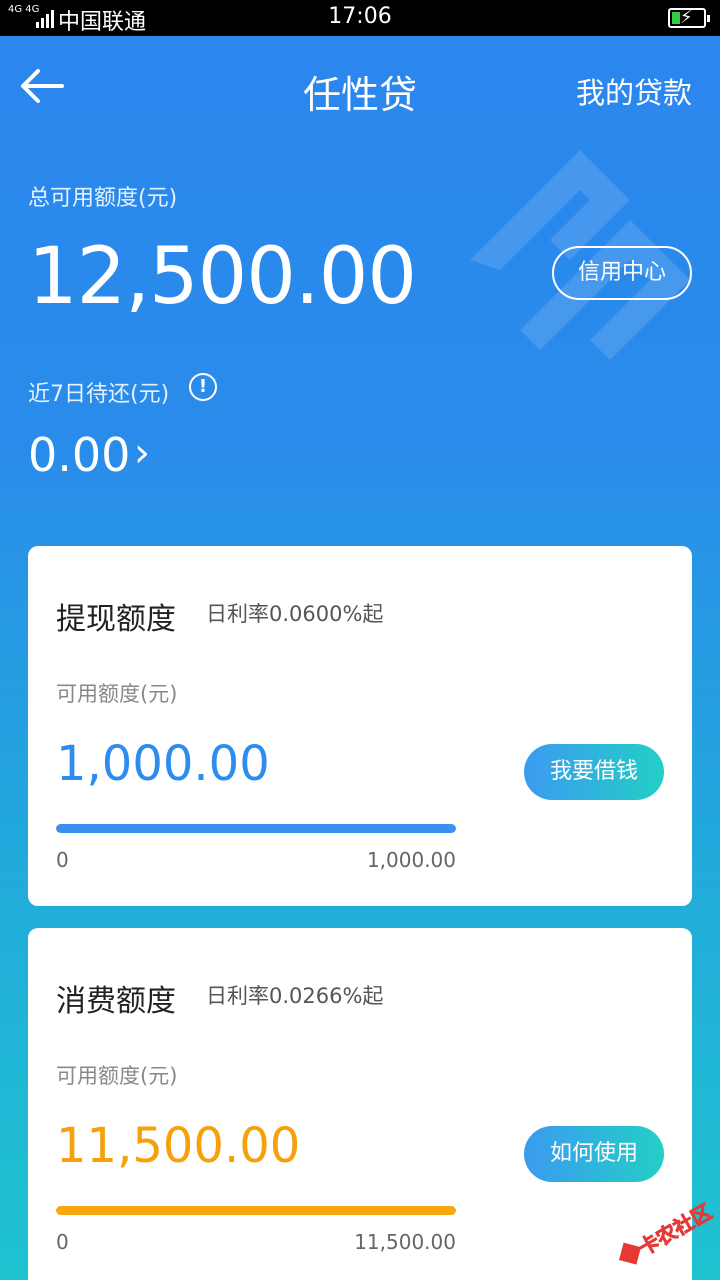 Image resolution: width=720 pixels, height=1280 pixels. What do you see at coordinates (142, 453) in the screenshot?
I see `chevron-right-icon: ›` at bounding box center [142, 453].